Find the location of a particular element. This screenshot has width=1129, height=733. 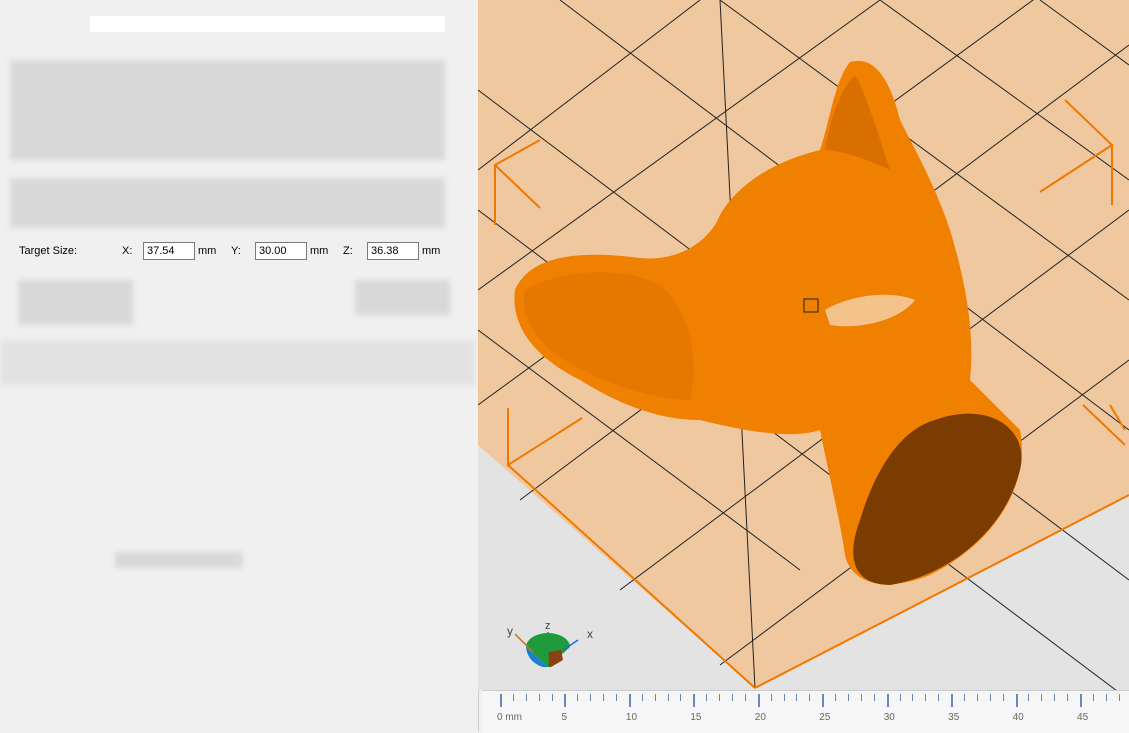

axis-x-label: x is located at coordinates (590, 634).